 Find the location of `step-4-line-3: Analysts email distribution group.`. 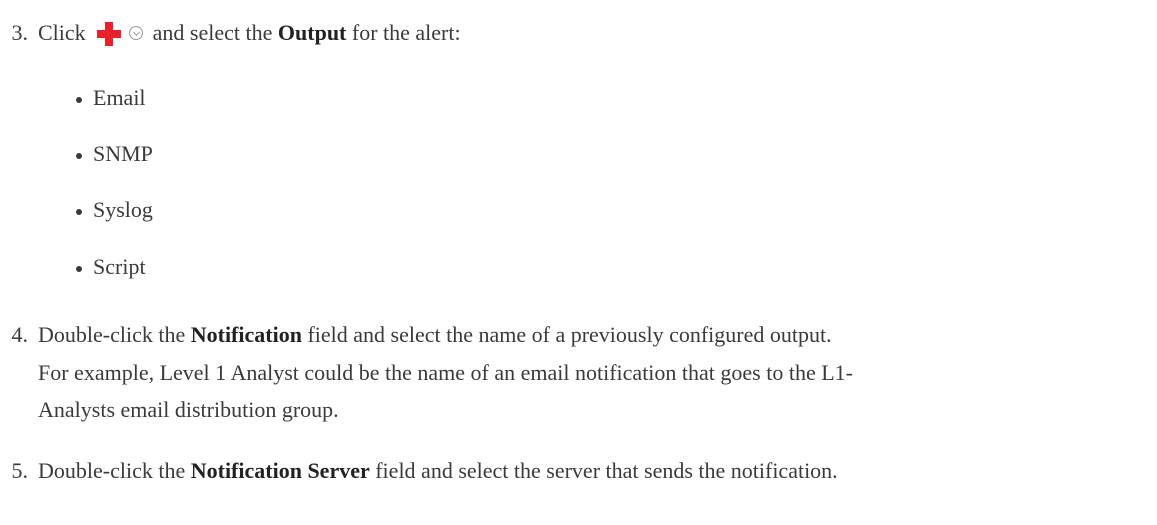

step-4-line-3: Analysts email distribution group. is located at coordinates (188, 409).